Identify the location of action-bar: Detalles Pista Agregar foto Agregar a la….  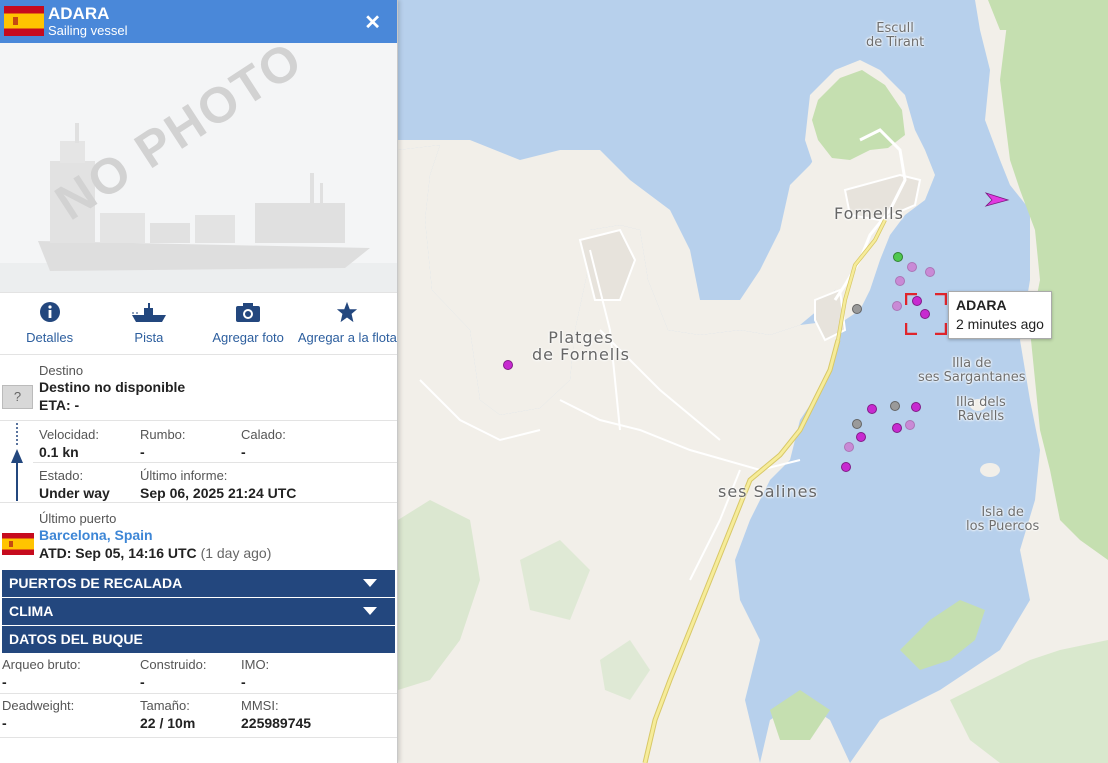
(198, 324).